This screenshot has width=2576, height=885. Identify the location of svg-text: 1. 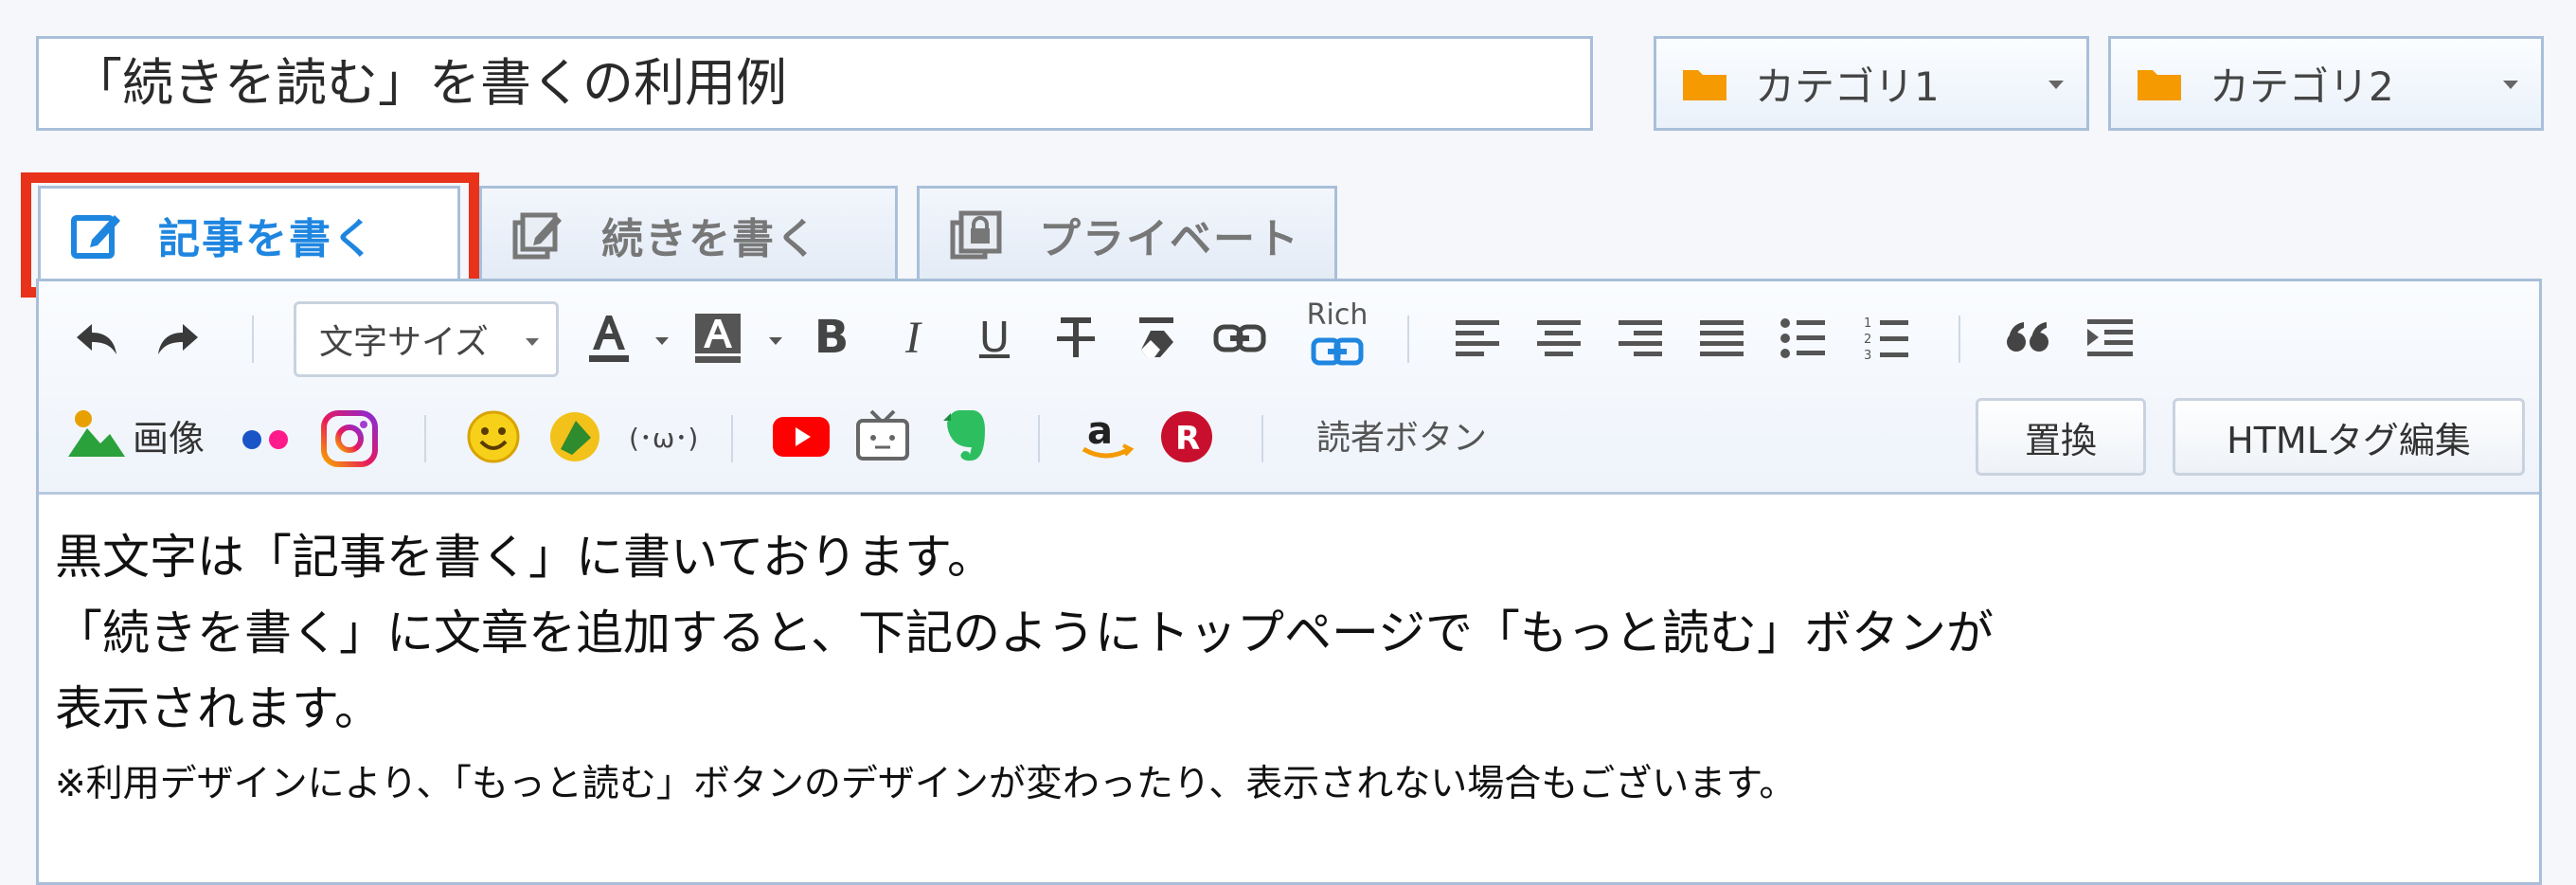
(1867, 324).